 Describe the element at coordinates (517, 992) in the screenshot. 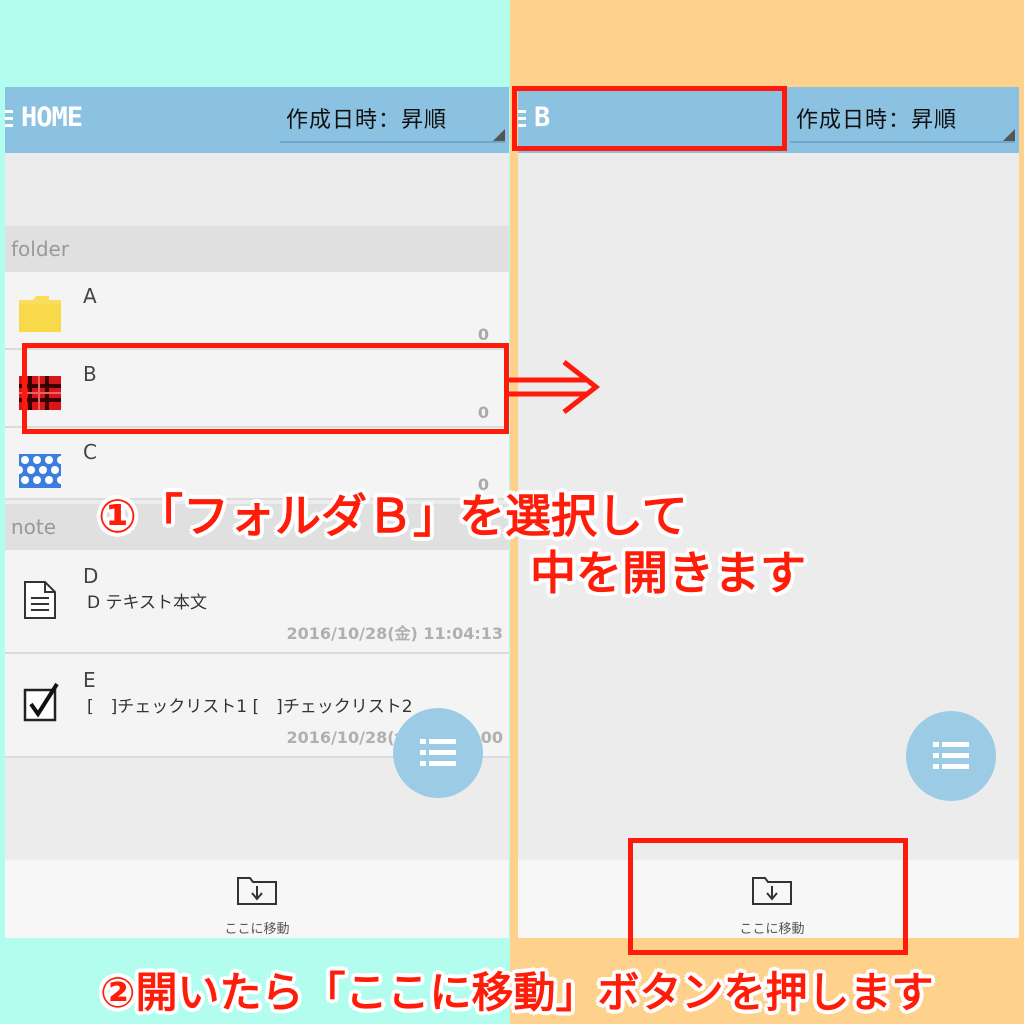

I see `caption-step-2: ②開いたら「ここに移動」ボタンを押します` at that location.